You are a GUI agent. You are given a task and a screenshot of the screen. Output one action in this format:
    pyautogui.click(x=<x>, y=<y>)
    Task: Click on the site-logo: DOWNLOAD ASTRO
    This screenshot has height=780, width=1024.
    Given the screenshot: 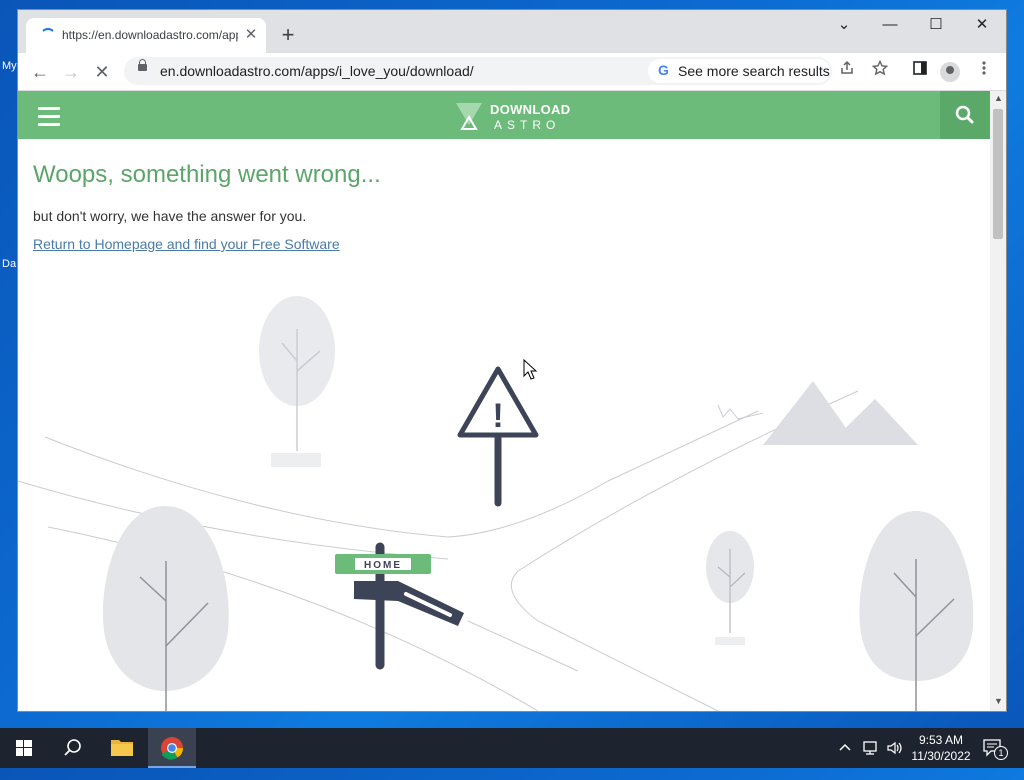 What is the action you would take?
    pyautogui.click(x=514, y=117)
    